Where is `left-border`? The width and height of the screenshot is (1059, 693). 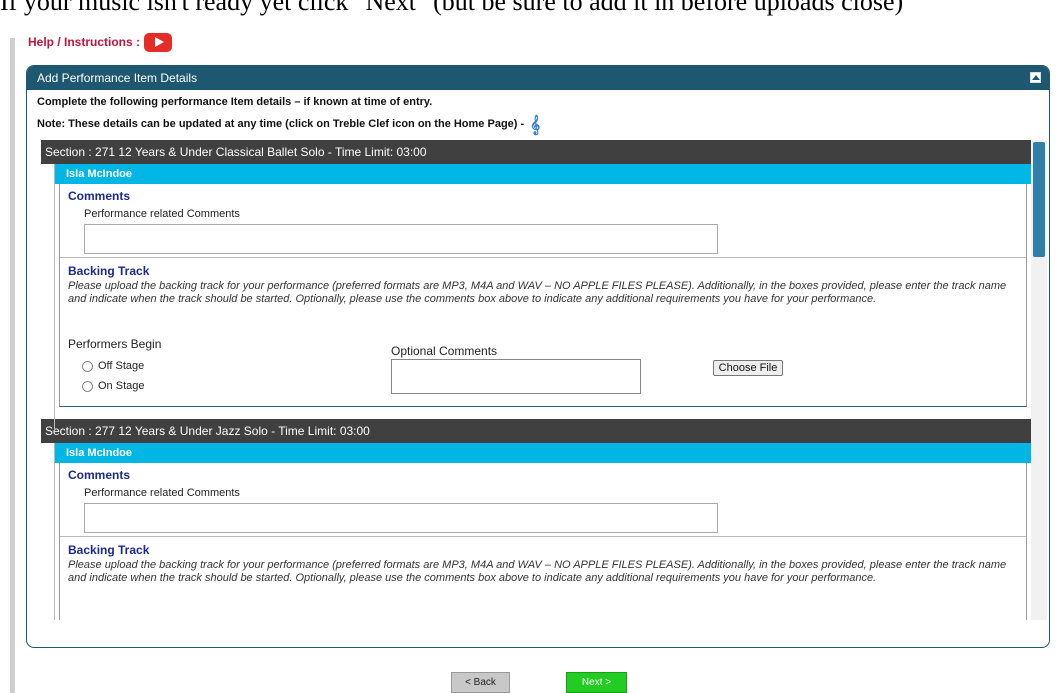 left-border is located at coordinates (12, 365).